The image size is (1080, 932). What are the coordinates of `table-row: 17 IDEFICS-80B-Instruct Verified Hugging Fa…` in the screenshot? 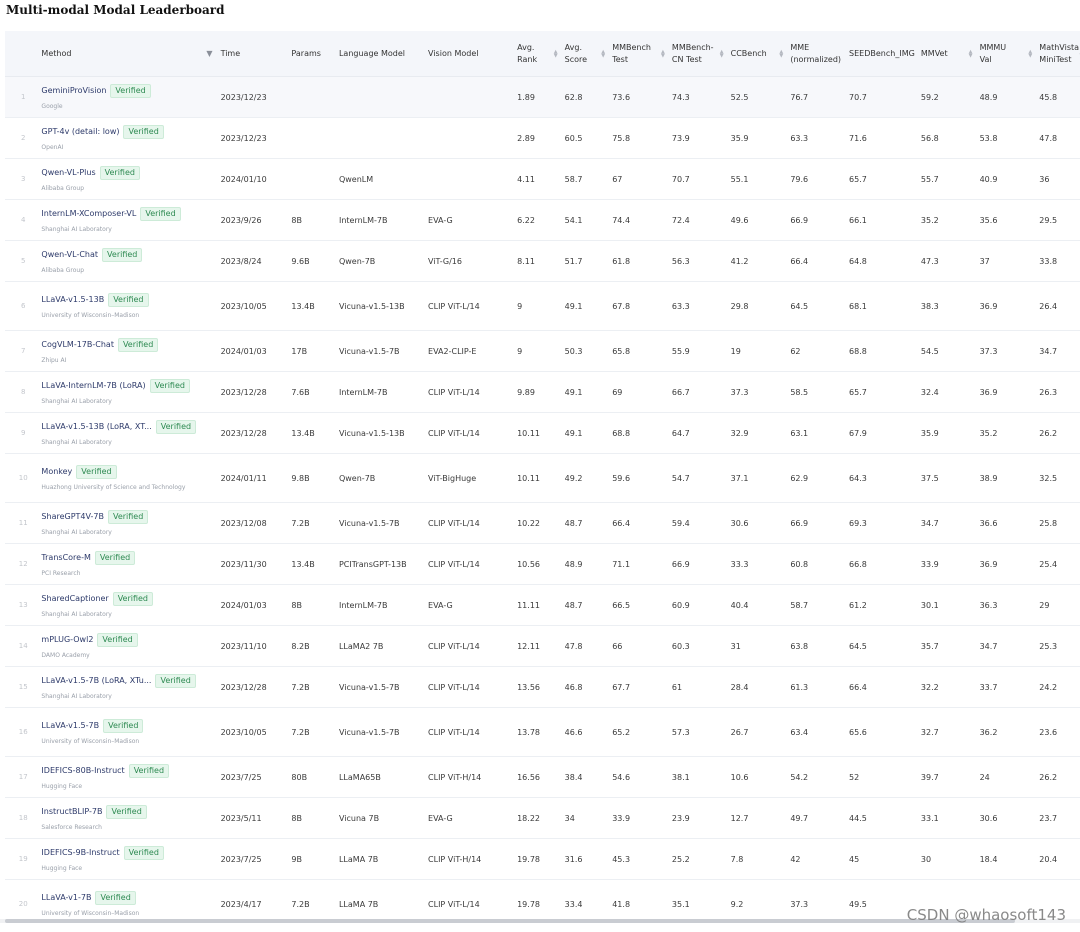 It's located at (542, 777).